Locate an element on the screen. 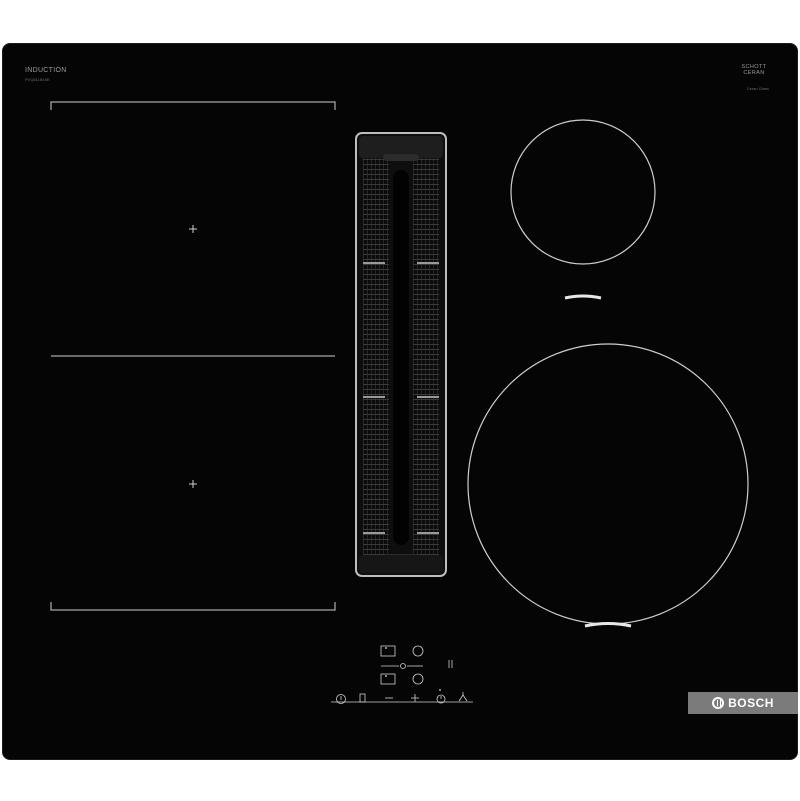 The width and height of the screenshot is (800, 801). vent-grille-right is located at coordinates (426, 356).